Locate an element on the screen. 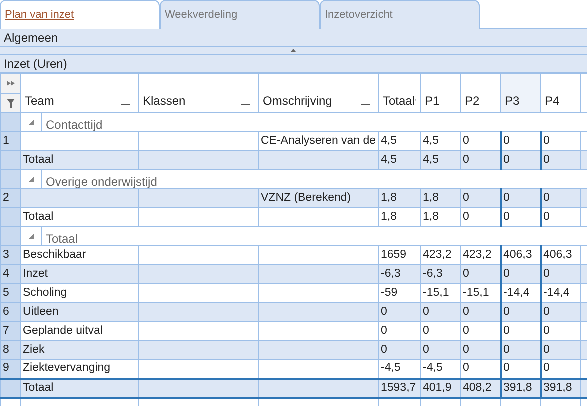  tab: Plan van inzet is located at coordinates (80, 14).